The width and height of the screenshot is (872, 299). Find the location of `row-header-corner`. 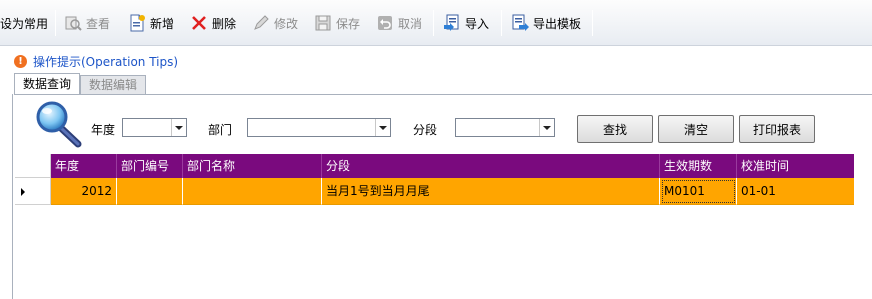

row-header-corner is located at coordinates (33, 166).